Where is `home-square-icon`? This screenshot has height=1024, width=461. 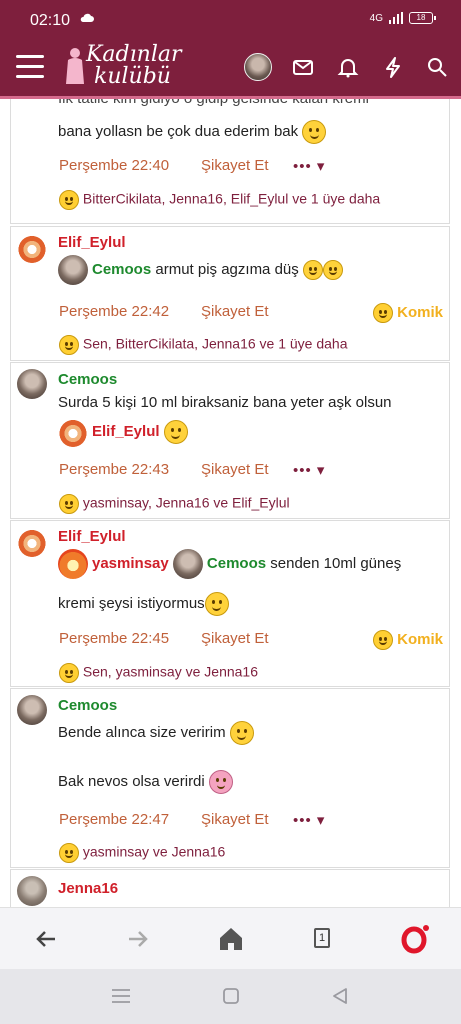 home-square-icon is located at coordinates (231, 996).